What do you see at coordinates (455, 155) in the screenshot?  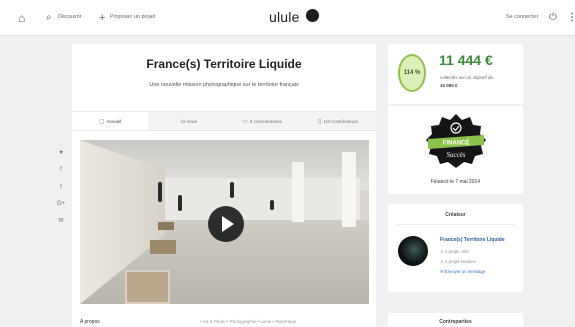 I see `seal-label-bottom: Succès` at bounding box center [455, 155].